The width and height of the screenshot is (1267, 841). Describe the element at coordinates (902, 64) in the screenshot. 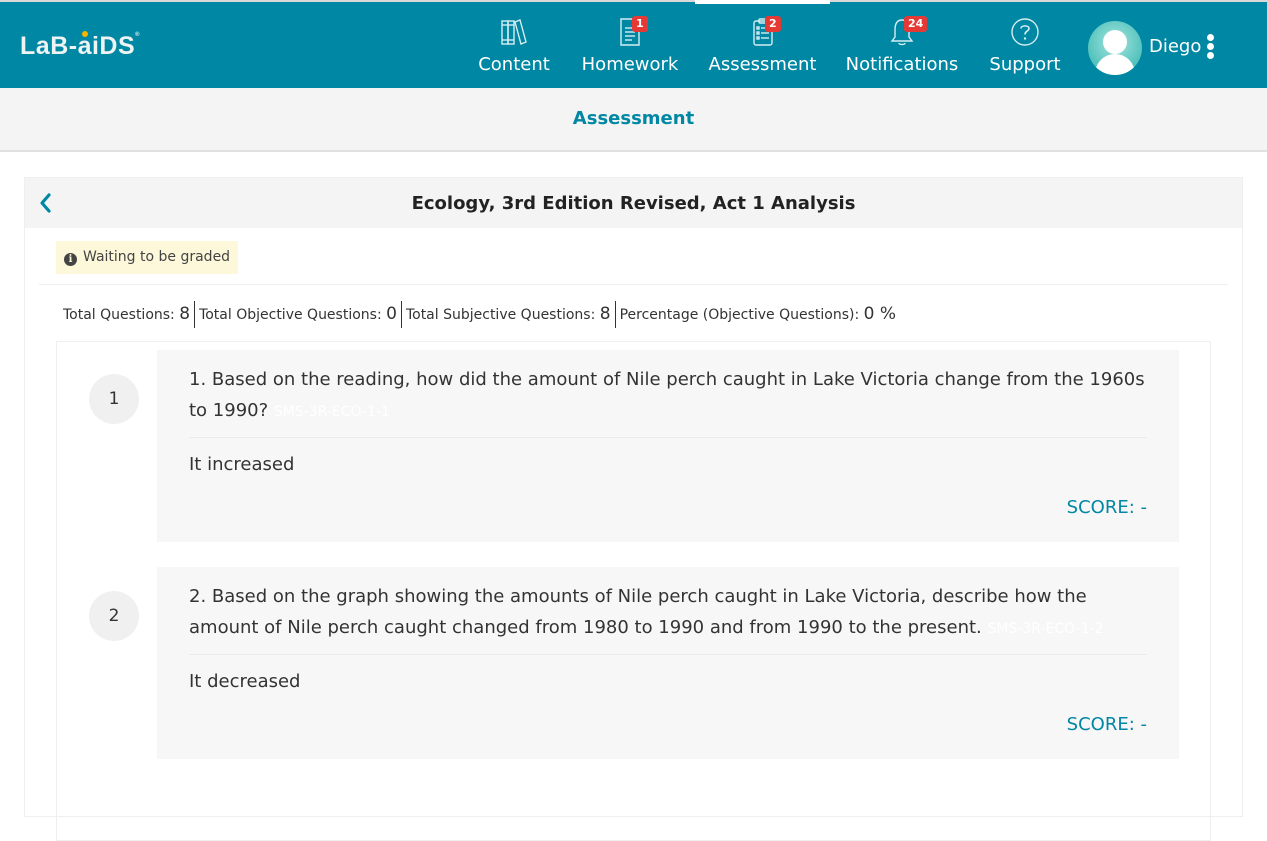

I see `nav-notifications-label: Notifications` at that location.